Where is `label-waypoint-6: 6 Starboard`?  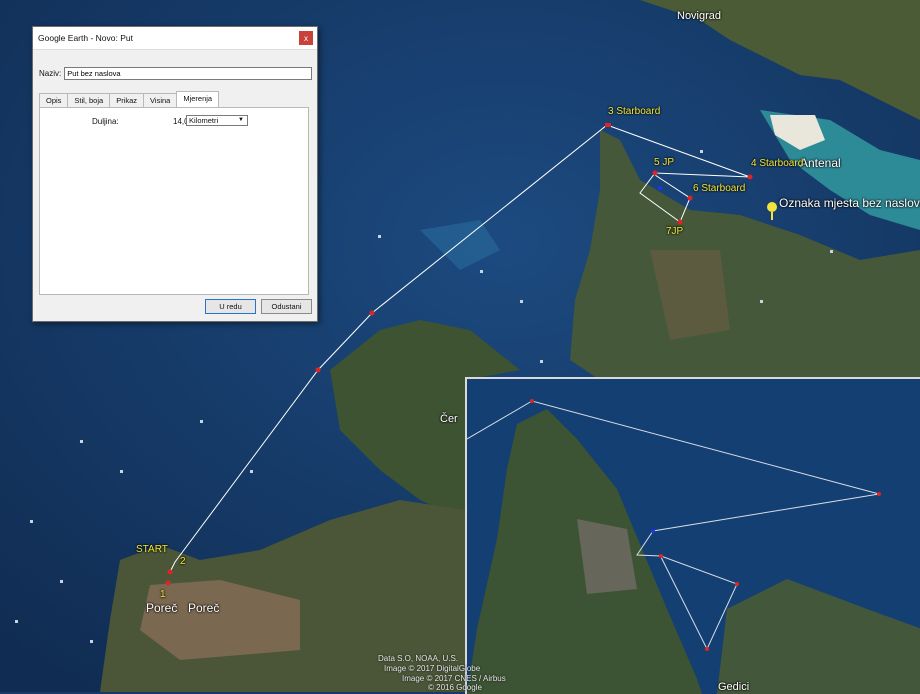
label-waypoint-6: 6 Starboard is located at coordinates (719, 188).